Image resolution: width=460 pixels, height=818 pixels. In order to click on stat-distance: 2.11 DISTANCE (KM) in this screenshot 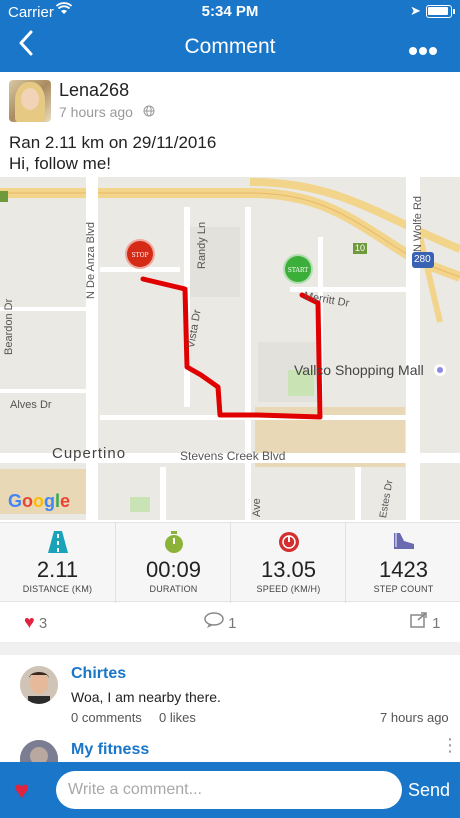, I will do `click(57, 563)`.